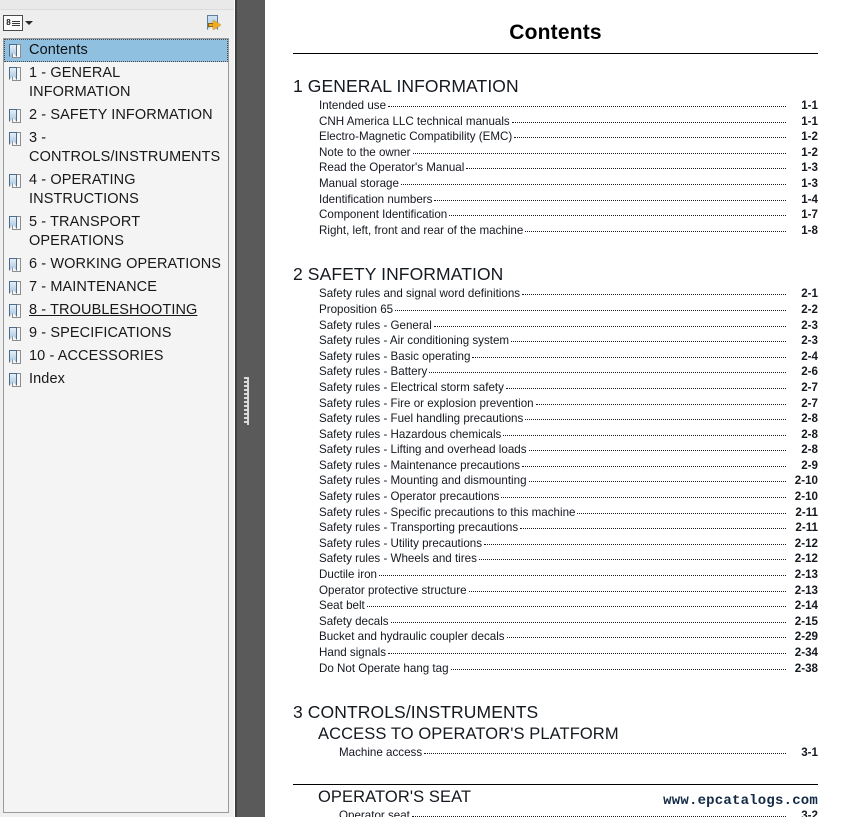 The image size is (865, 817). I want to click on toc-entry: Read the Operator's Manual 1-3, so click(568, 168).